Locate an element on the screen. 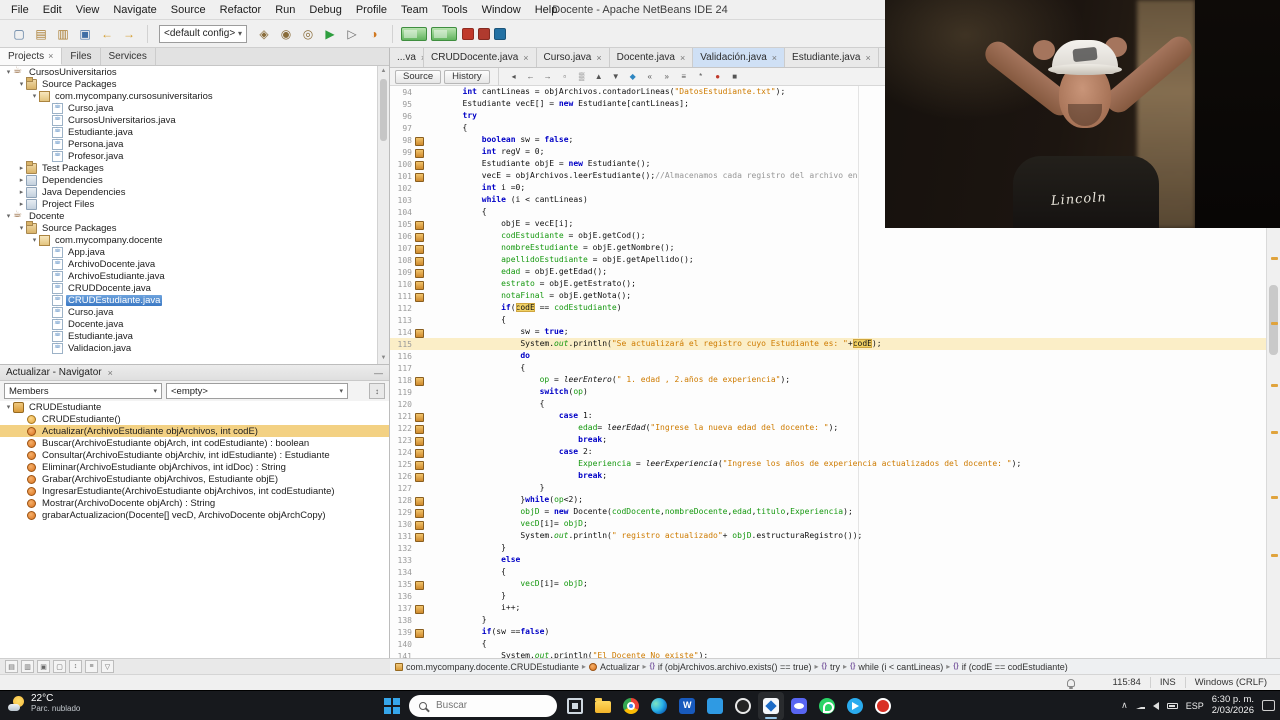 The image size is (1280, 720). breadcrumb-item: {} try is located at coordinates (831, 667).